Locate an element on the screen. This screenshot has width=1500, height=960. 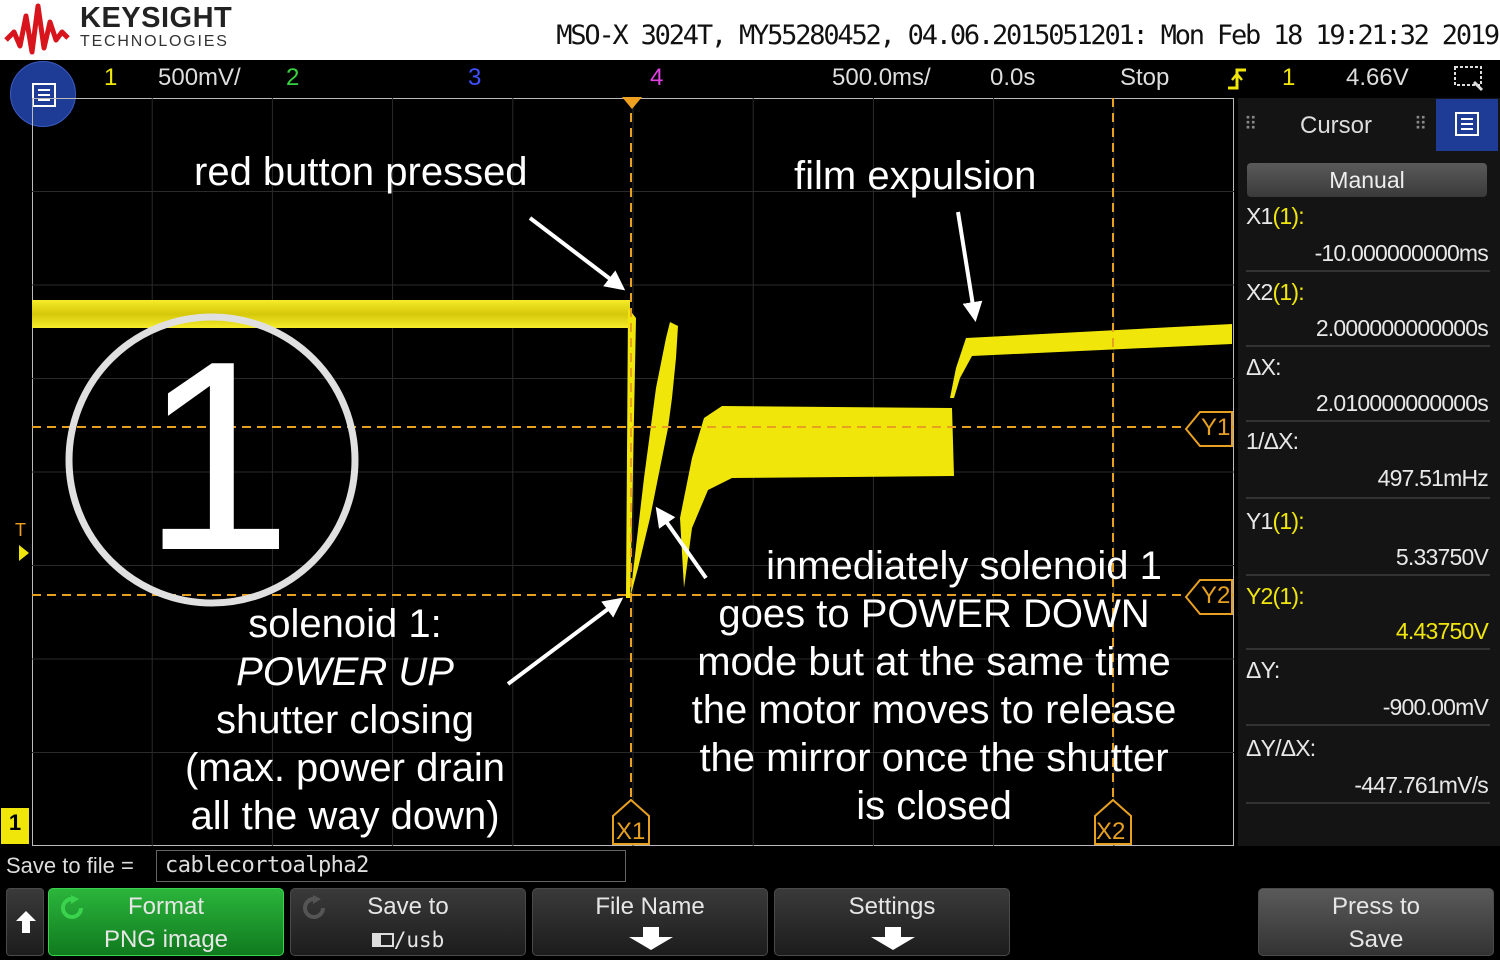
x2-label: X2(1): is located at coordinates (1275, 292).